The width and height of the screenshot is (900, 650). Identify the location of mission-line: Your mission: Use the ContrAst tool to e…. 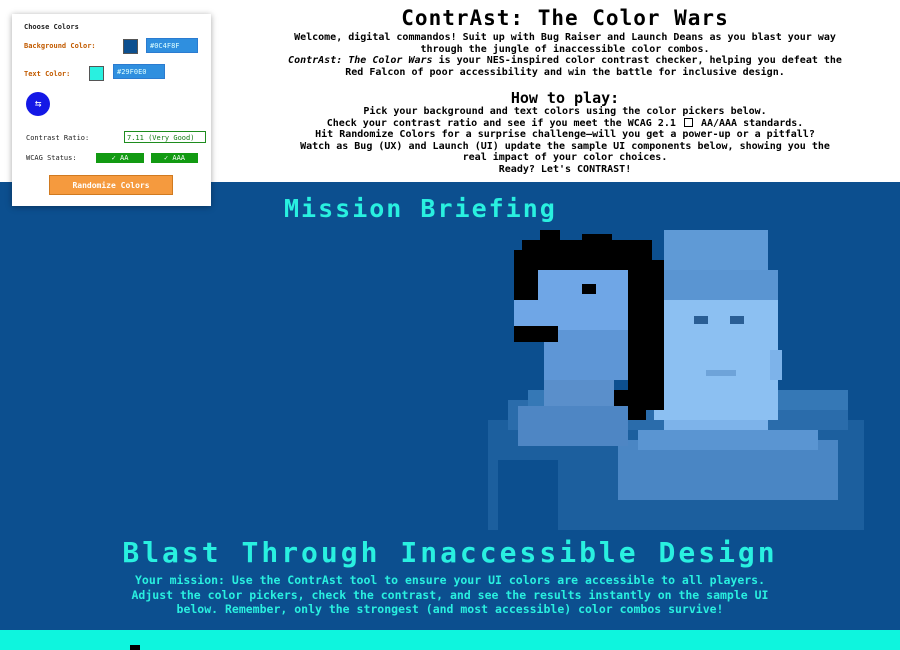
(450, 580).